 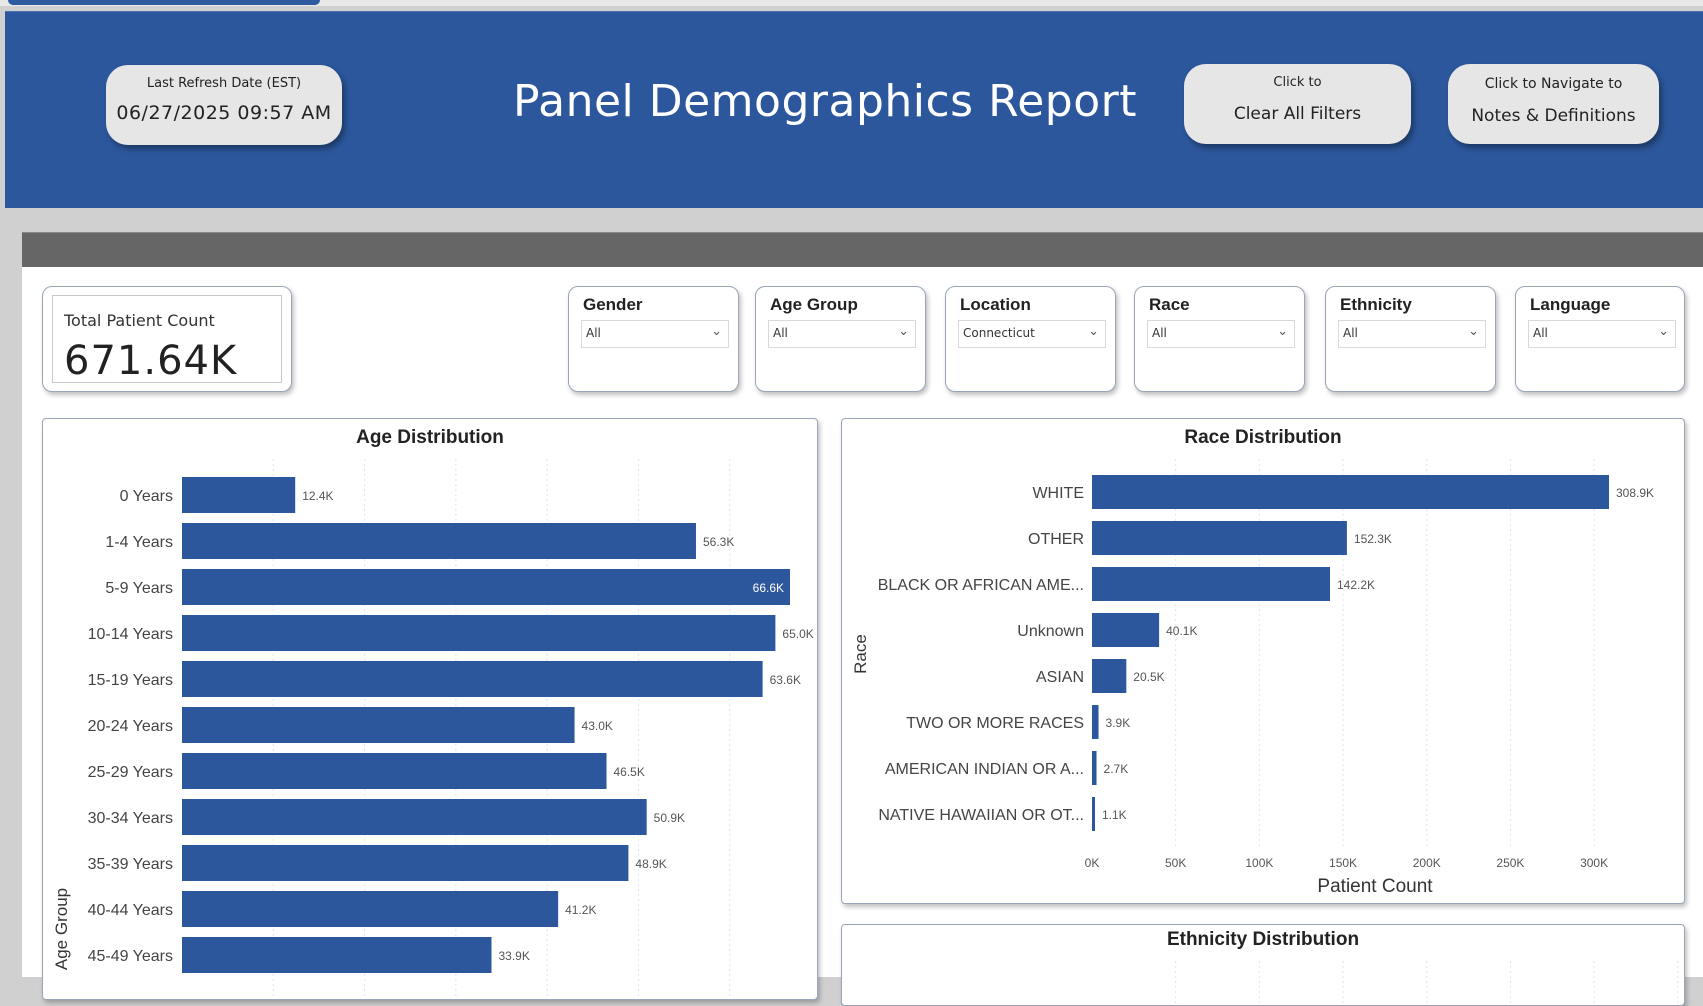 What do you see at coordinates (513, 956) in the screenshot?
I see `data-label: 33.9K` at bounding box center [513, 956].